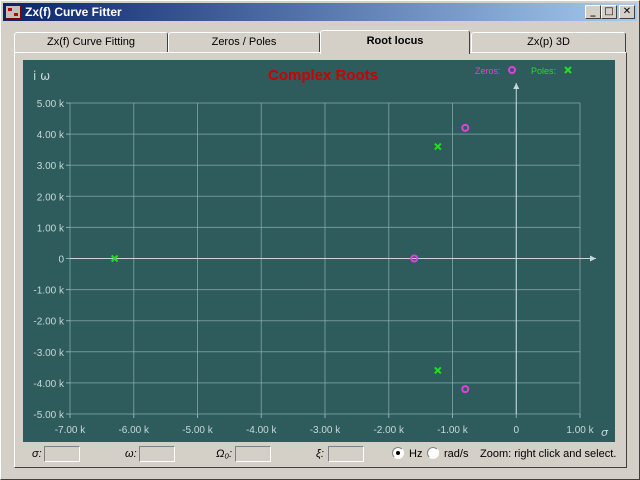 The width and height of the screenshot is (640, 480). What do you see at coordinates (51, 228) in the screenshot?
I see `y-tick-label: 1.00 k` at bounding box center [51, 228].